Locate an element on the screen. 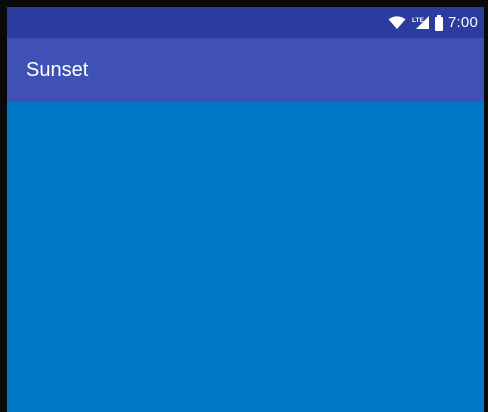  battery-icon is located at coordinates (439, 22).